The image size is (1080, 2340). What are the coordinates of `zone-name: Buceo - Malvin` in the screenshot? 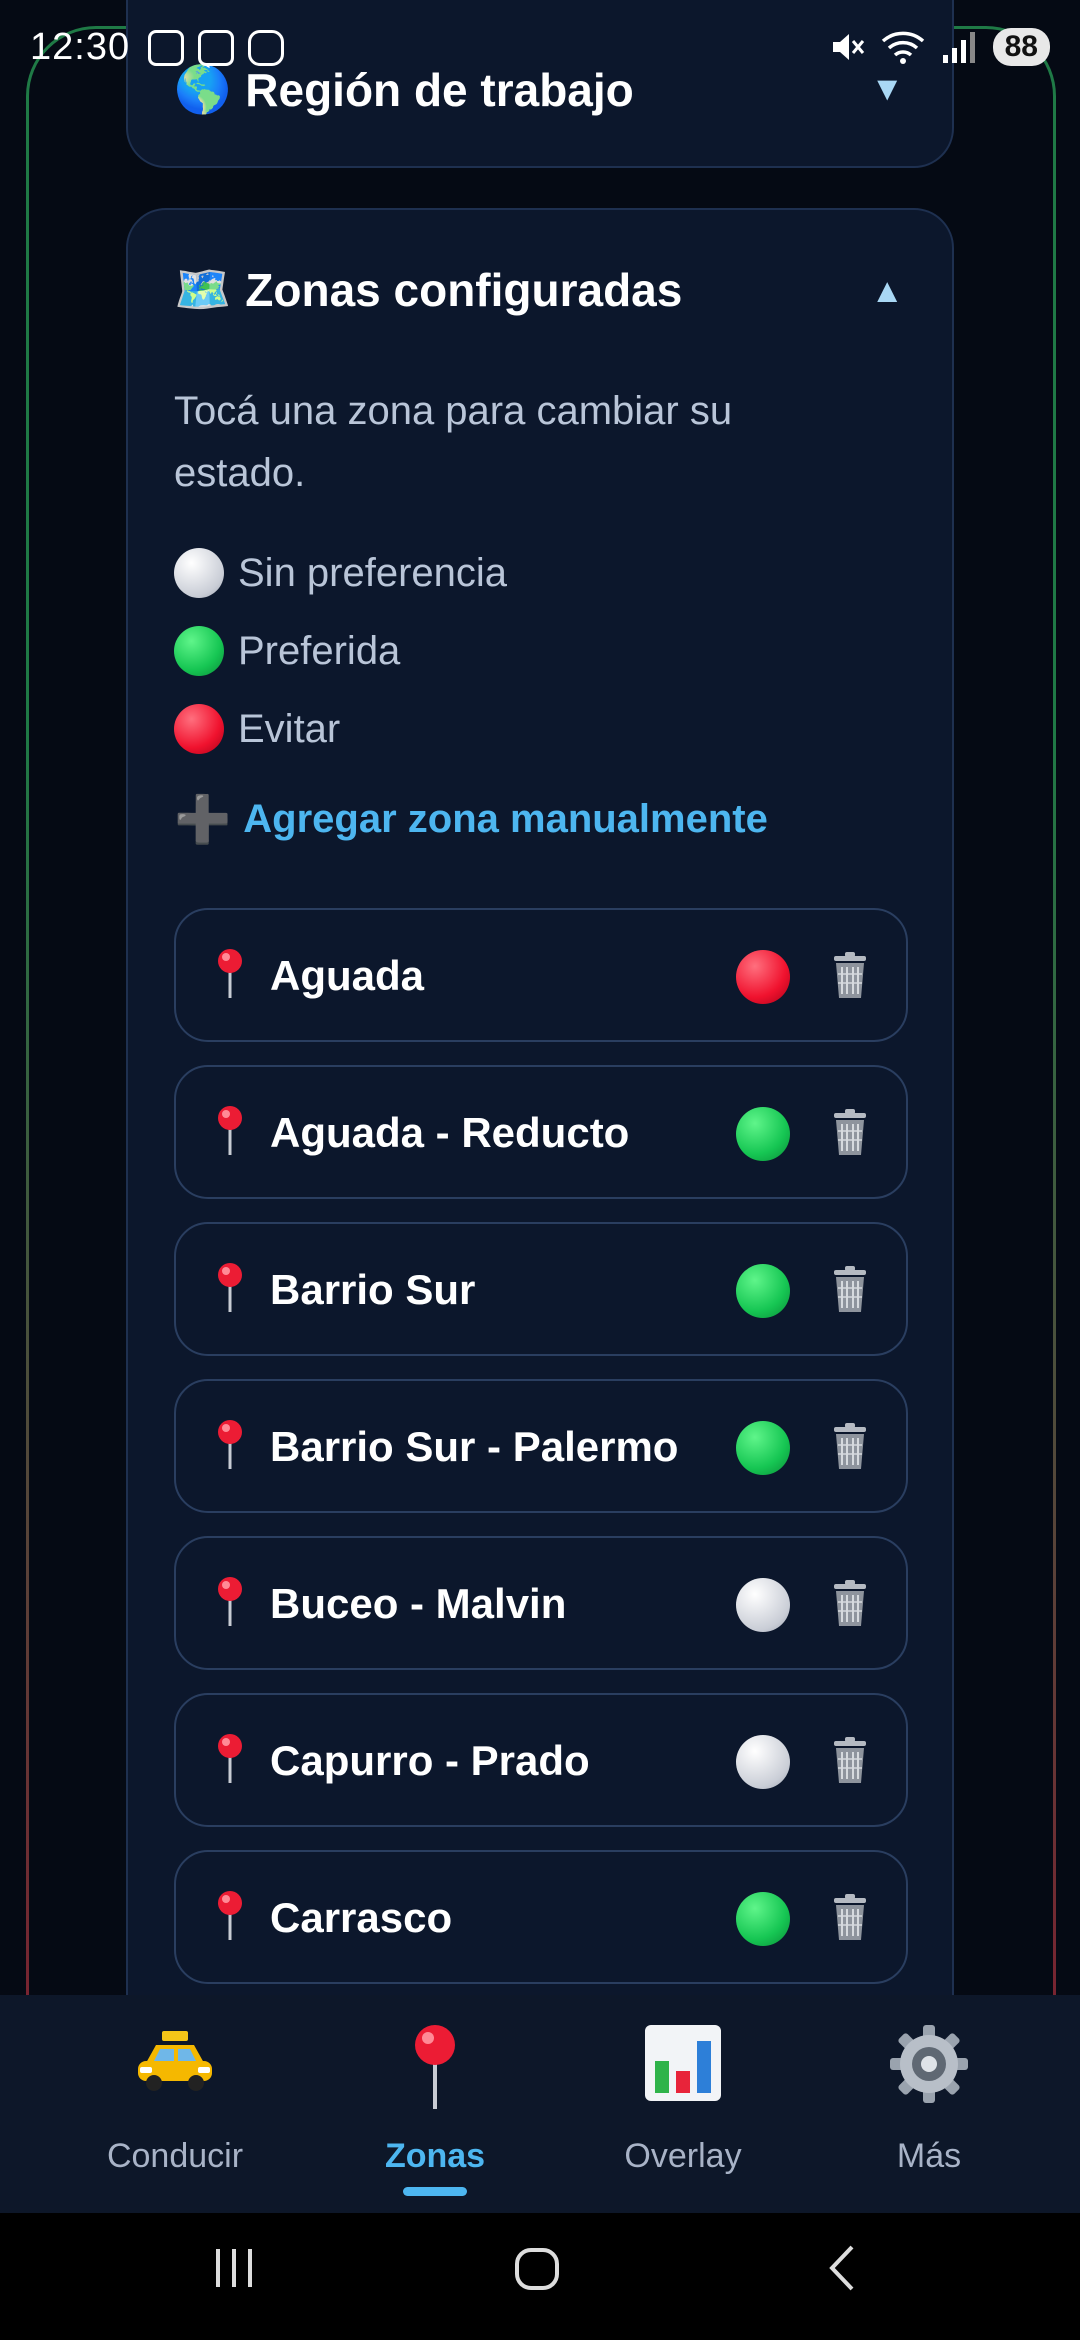 It's located at (418, 1603).